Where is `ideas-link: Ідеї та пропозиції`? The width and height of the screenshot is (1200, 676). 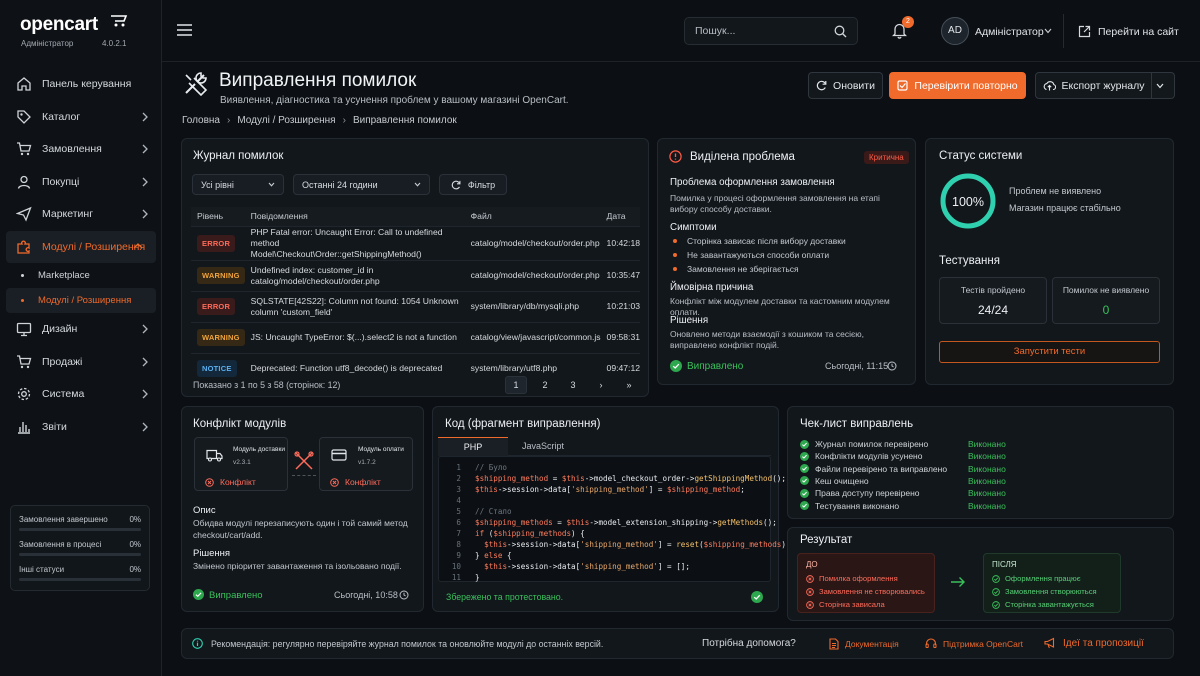 ideas-link: Ідеї та пропозиції is located at coordinates (1094, 643).